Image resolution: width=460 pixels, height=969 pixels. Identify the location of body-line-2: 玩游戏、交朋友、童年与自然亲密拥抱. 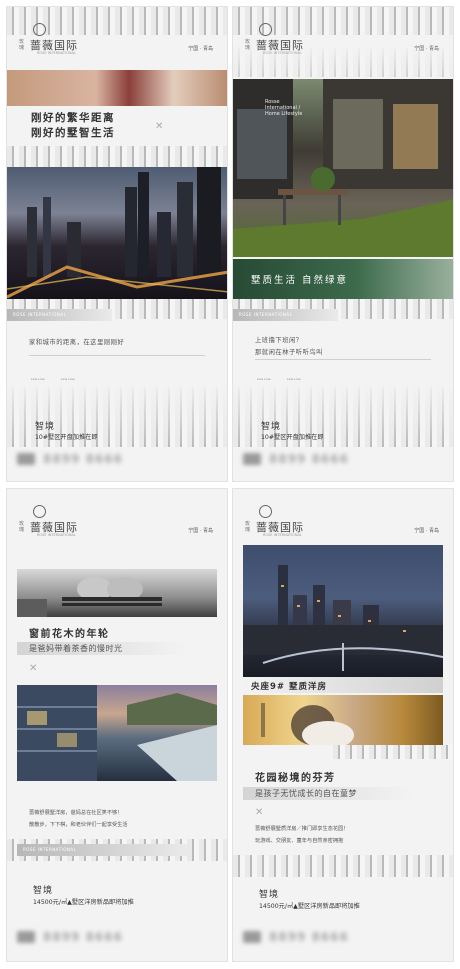
(299, 841).